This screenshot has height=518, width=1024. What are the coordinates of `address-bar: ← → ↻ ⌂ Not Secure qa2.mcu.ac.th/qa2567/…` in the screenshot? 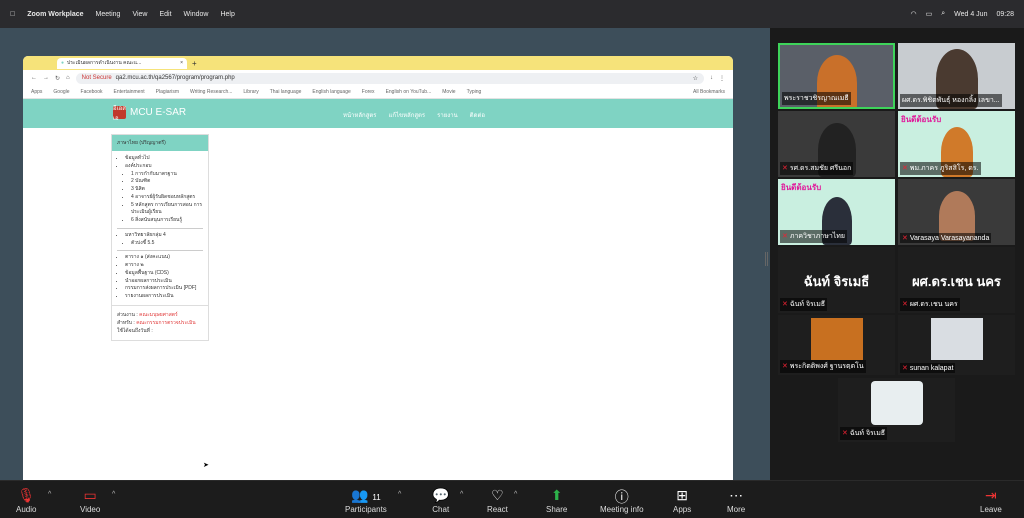 It's located at (378, 78).